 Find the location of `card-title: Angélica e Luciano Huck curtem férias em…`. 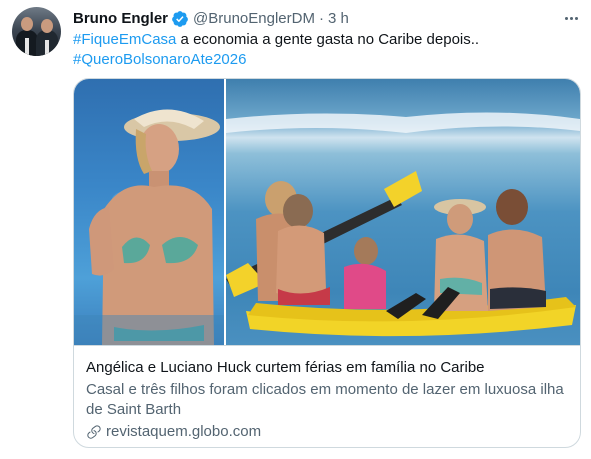

card-title: Angélica e Luciano Huck curtem férias em… is located at coordinates (285, 367).